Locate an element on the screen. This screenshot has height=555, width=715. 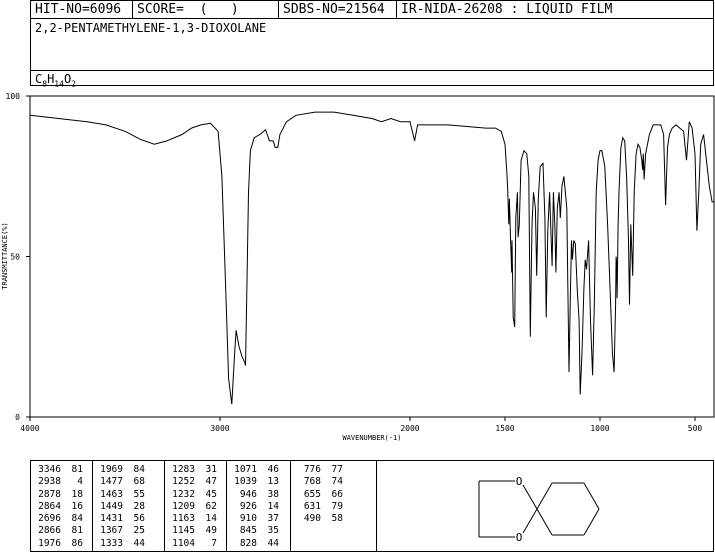
peak-row: 845 35 is located at coordinates (258, 531).